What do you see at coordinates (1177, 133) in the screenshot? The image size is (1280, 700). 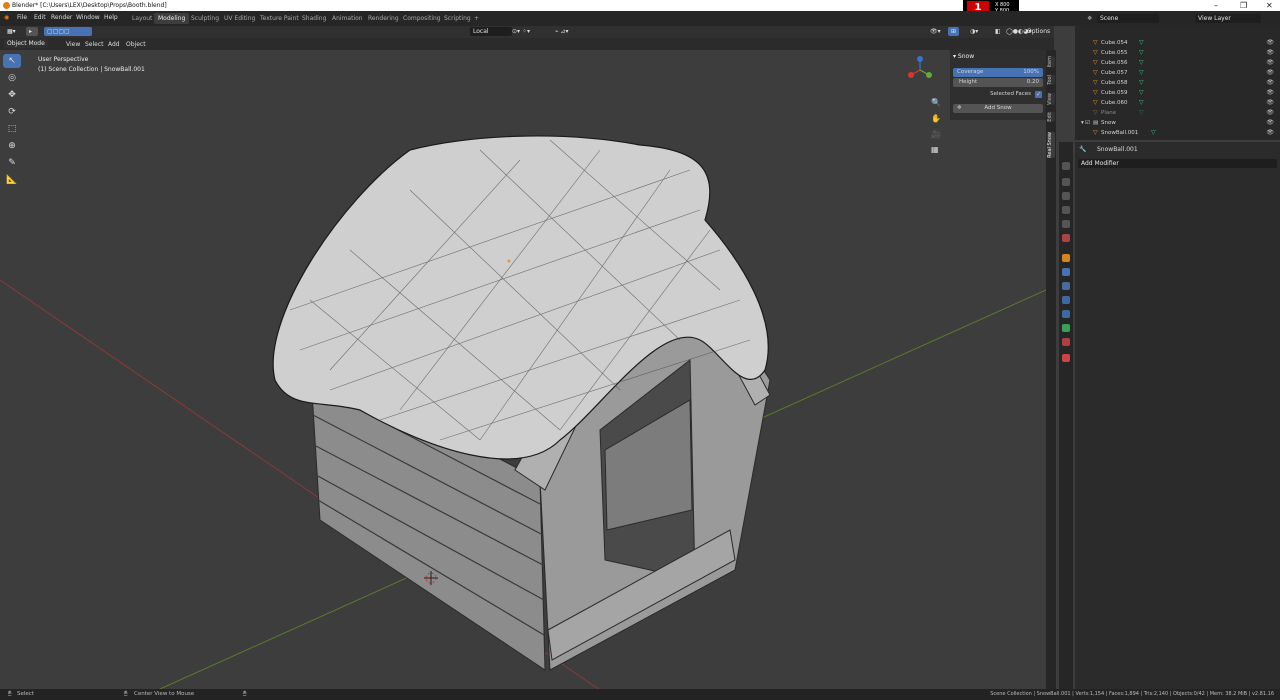 I see `outliner-item-active: ▽ SnowBall.001 ▽ 👁` at bounding box center [1177, 133].